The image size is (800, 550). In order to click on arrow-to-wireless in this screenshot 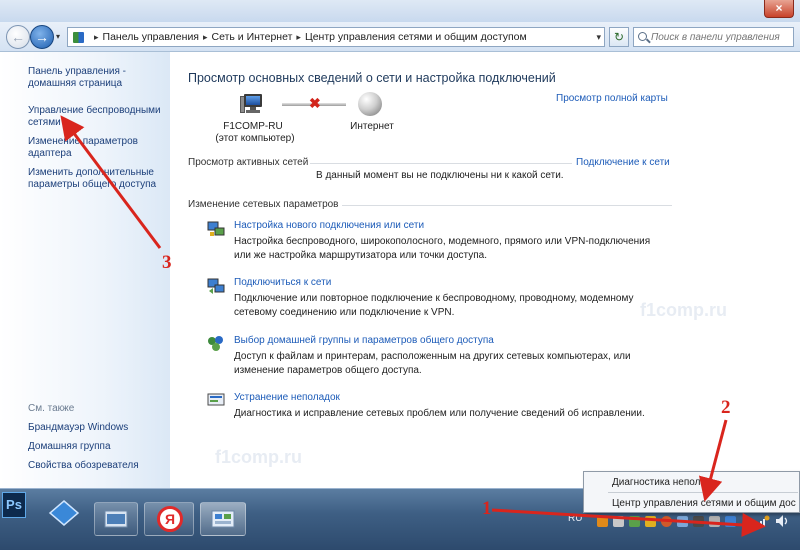, I will do `click(111, 182)`.